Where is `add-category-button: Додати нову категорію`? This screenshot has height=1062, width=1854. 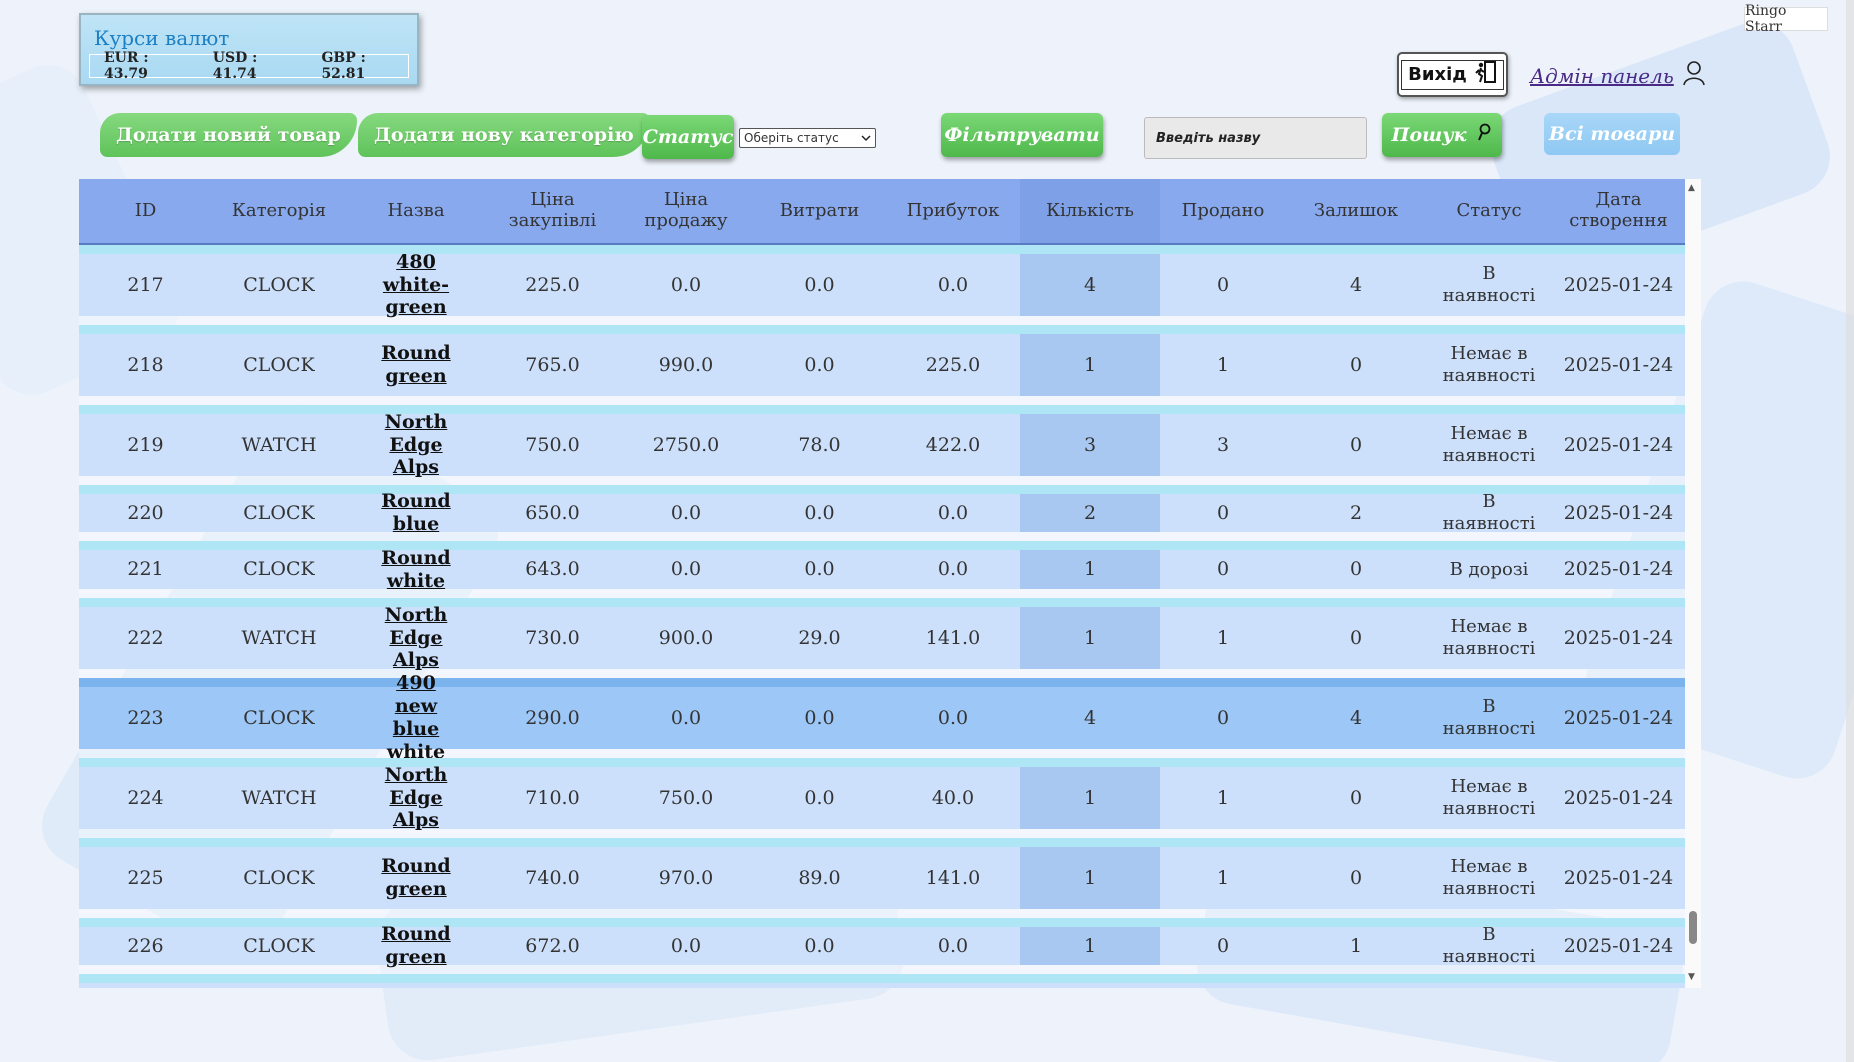 add-category-button: Додати нову категорію is located at coordinates (504, 135).